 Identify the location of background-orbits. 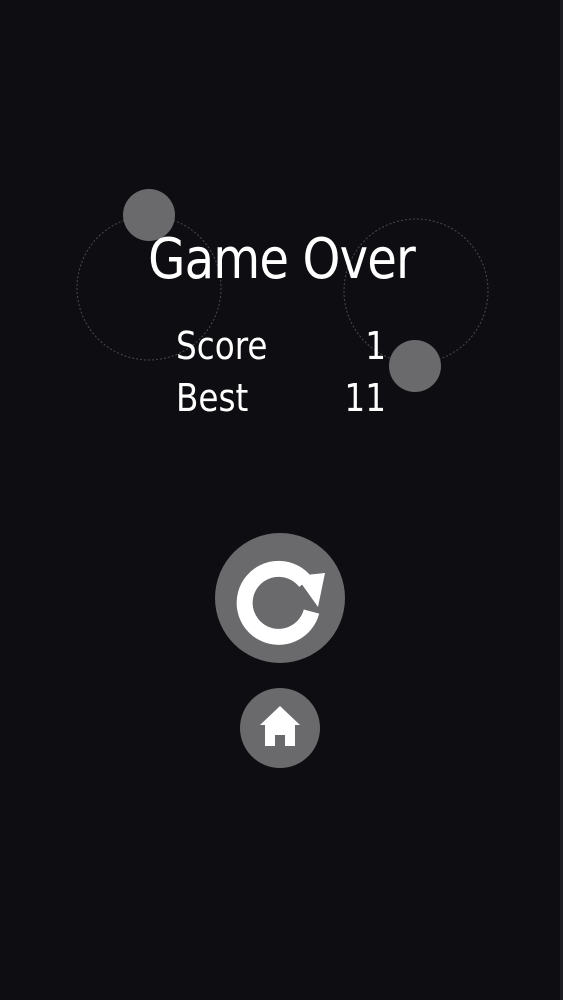
(282, 290).